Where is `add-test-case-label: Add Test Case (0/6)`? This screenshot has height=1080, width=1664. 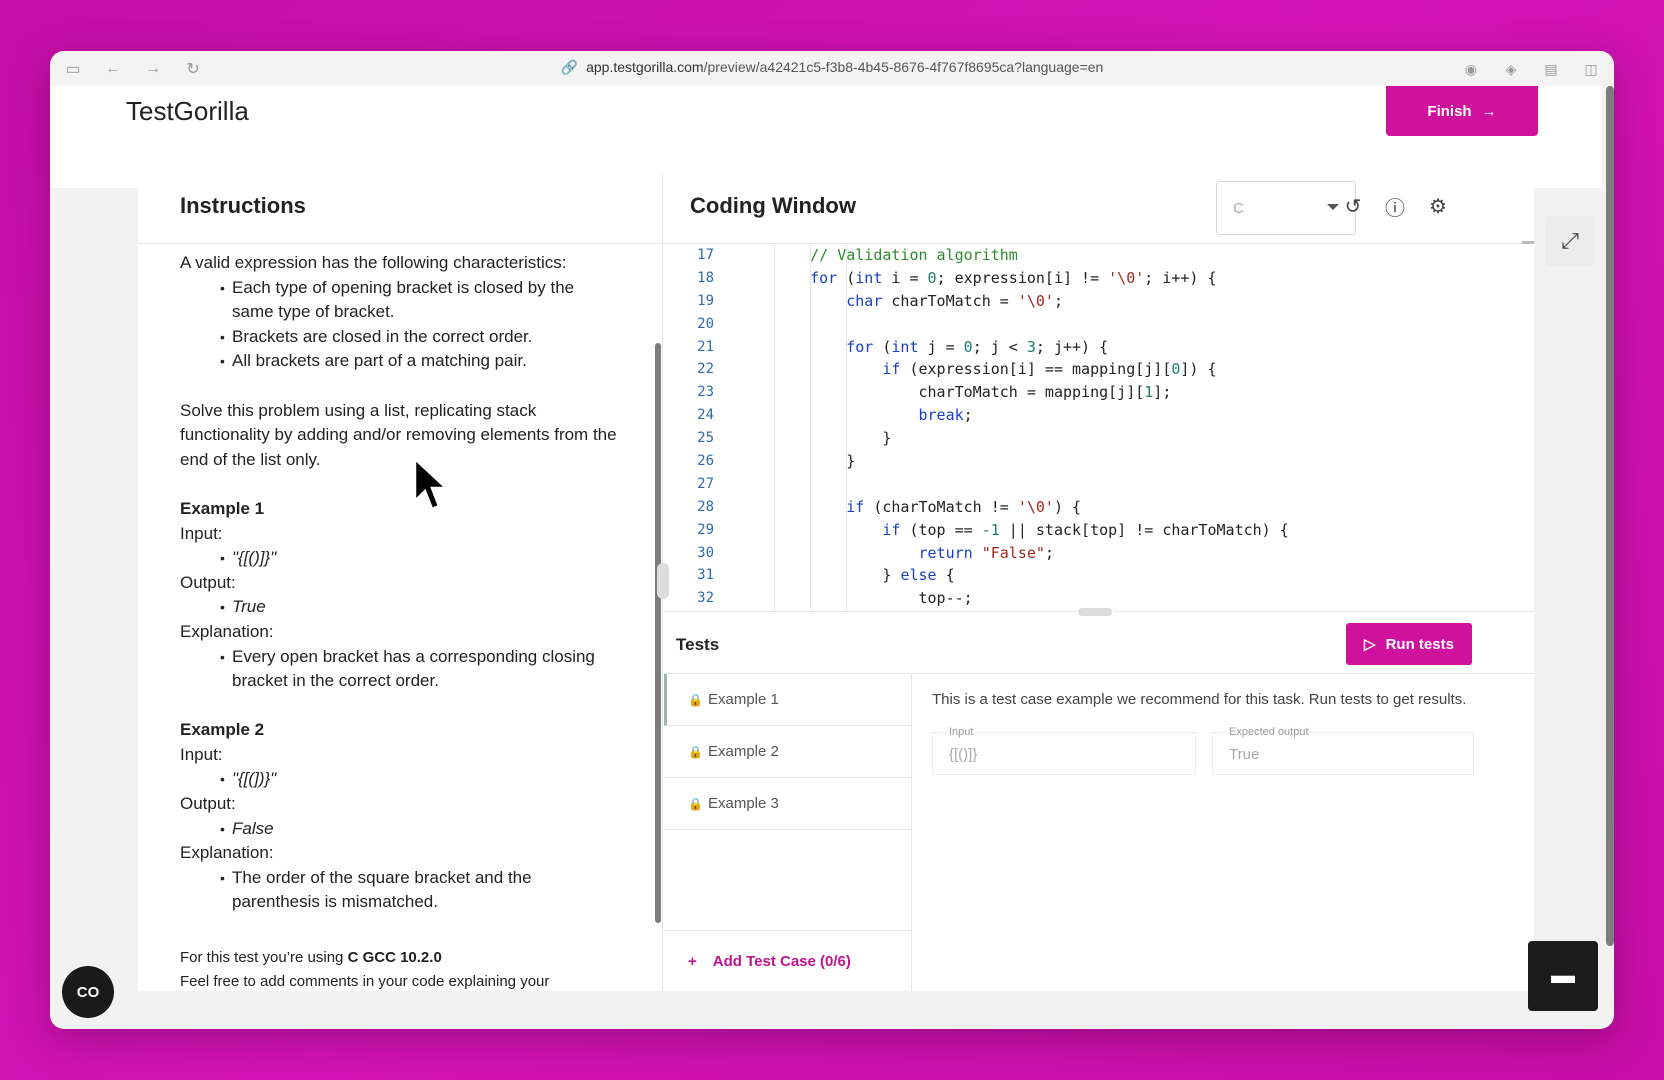 add-test-case-label: Add Test Case (0/6) is located at coordinates (781, 961).